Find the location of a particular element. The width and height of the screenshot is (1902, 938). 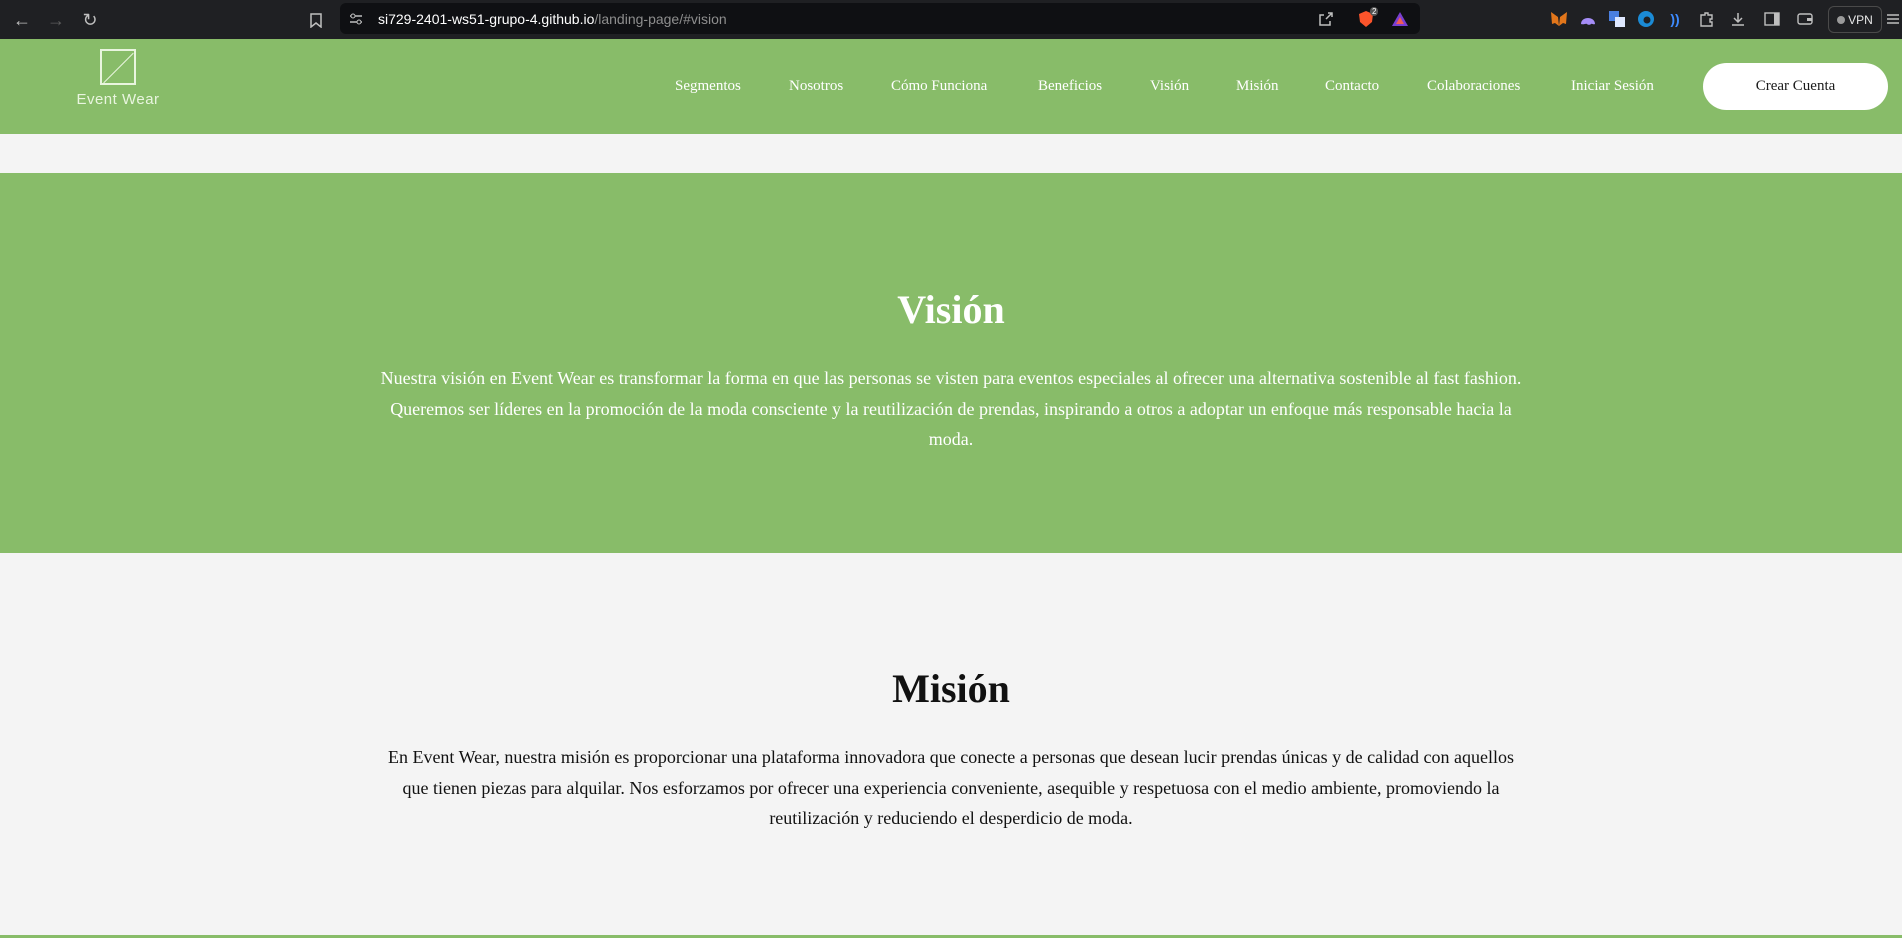

nav-link-contacto: Contacto is located at coordinates (1352, 86).